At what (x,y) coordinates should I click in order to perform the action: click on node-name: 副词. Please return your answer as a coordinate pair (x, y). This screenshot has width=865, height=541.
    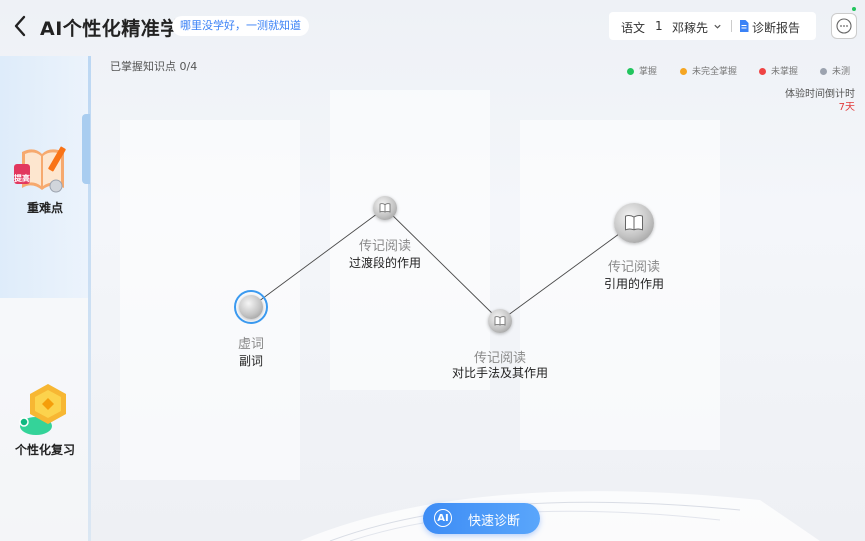
    Looking at the image, I should click on (250, 361).